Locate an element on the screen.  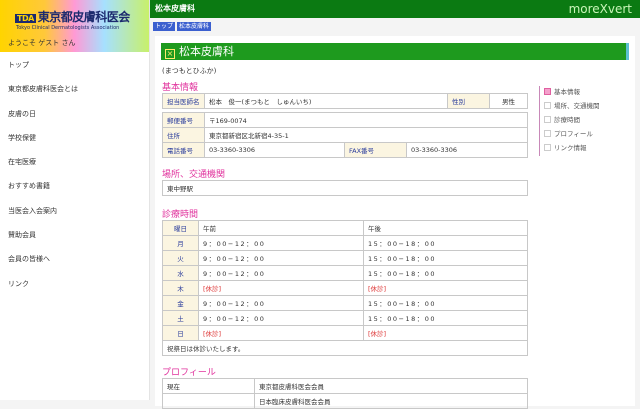
access-table: 東中野駅 is located at coordinates (345, 188).